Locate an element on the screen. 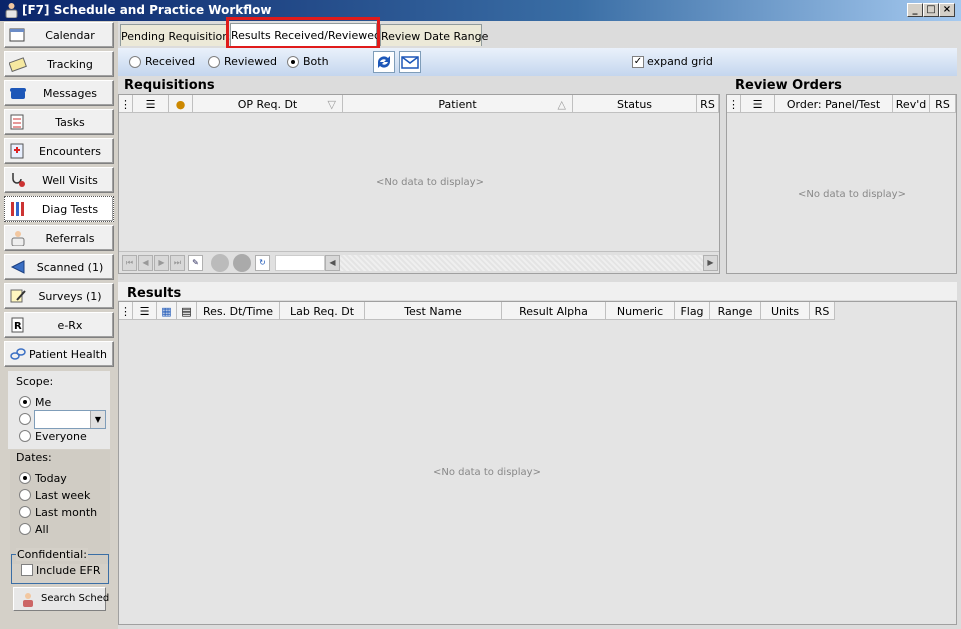 The width and height of the screenshot is (961, 629). col-units: Units is located at coordinates (785, 311).